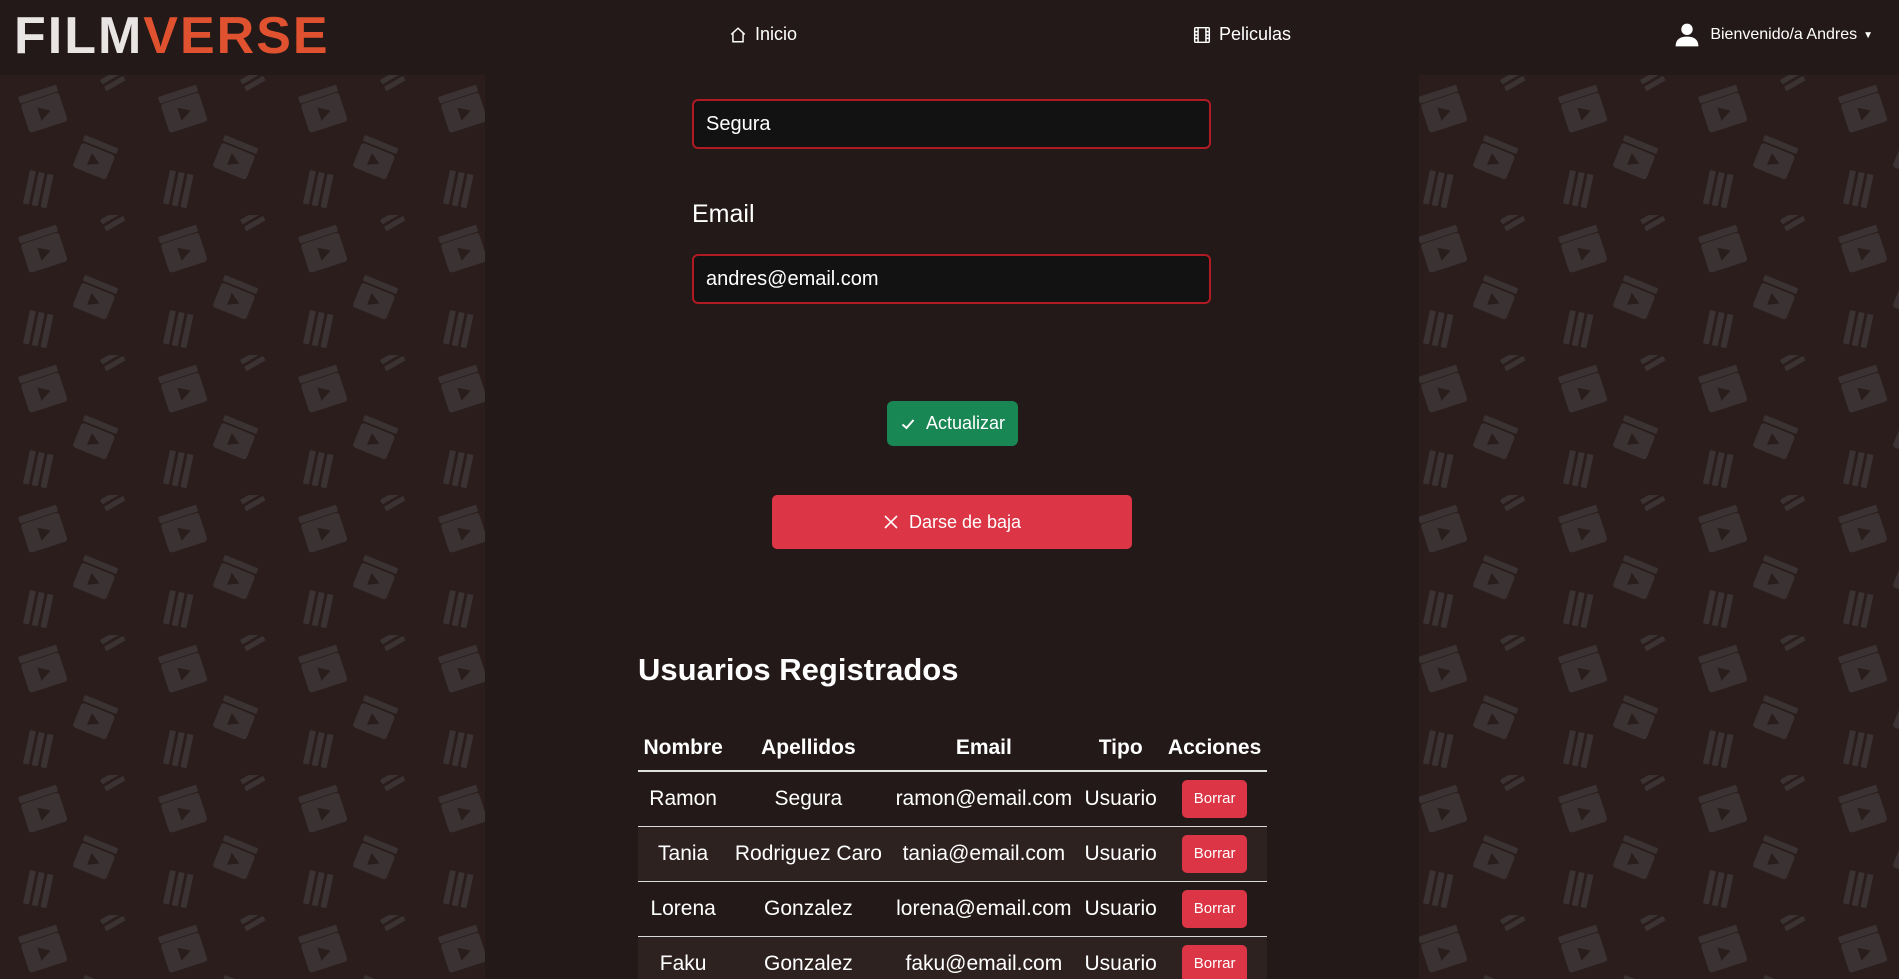 Image resolution: width=1899 pixels, height=979 pixels. I want to click on cell-email: lorena@email.com, so click(984, 909).